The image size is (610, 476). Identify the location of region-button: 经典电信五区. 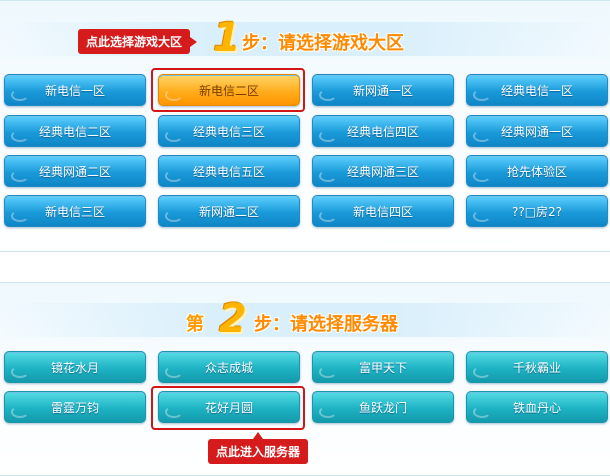
(229, 171).